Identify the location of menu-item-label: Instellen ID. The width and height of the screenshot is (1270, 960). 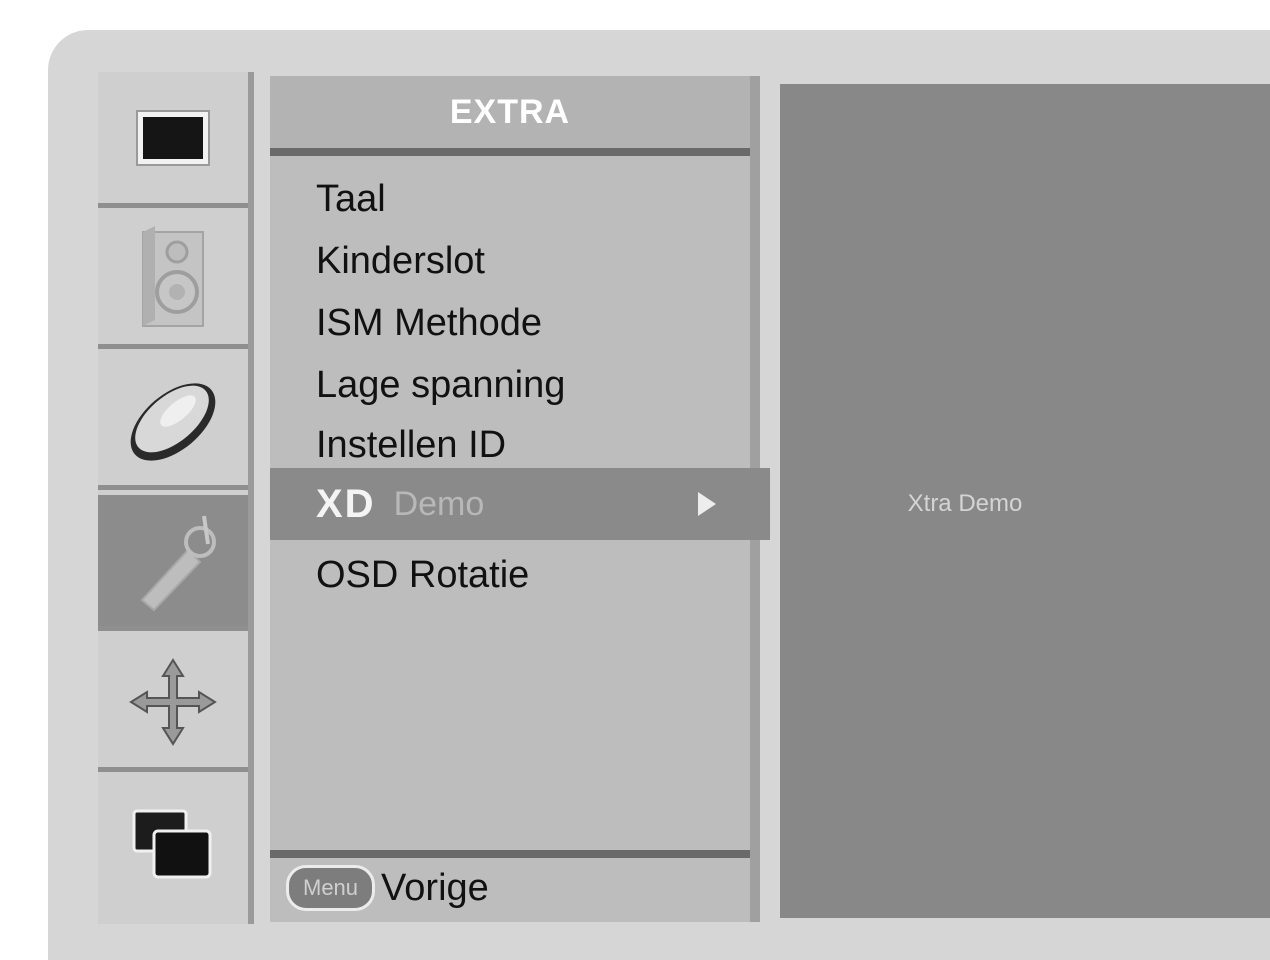
(411, 444).